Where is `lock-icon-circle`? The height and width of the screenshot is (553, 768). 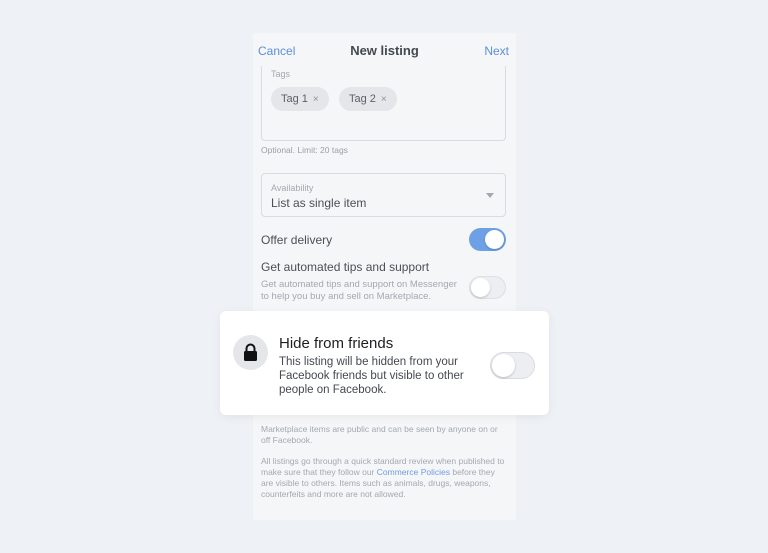
lock-icon-circle is located at coordinates (250, 352).